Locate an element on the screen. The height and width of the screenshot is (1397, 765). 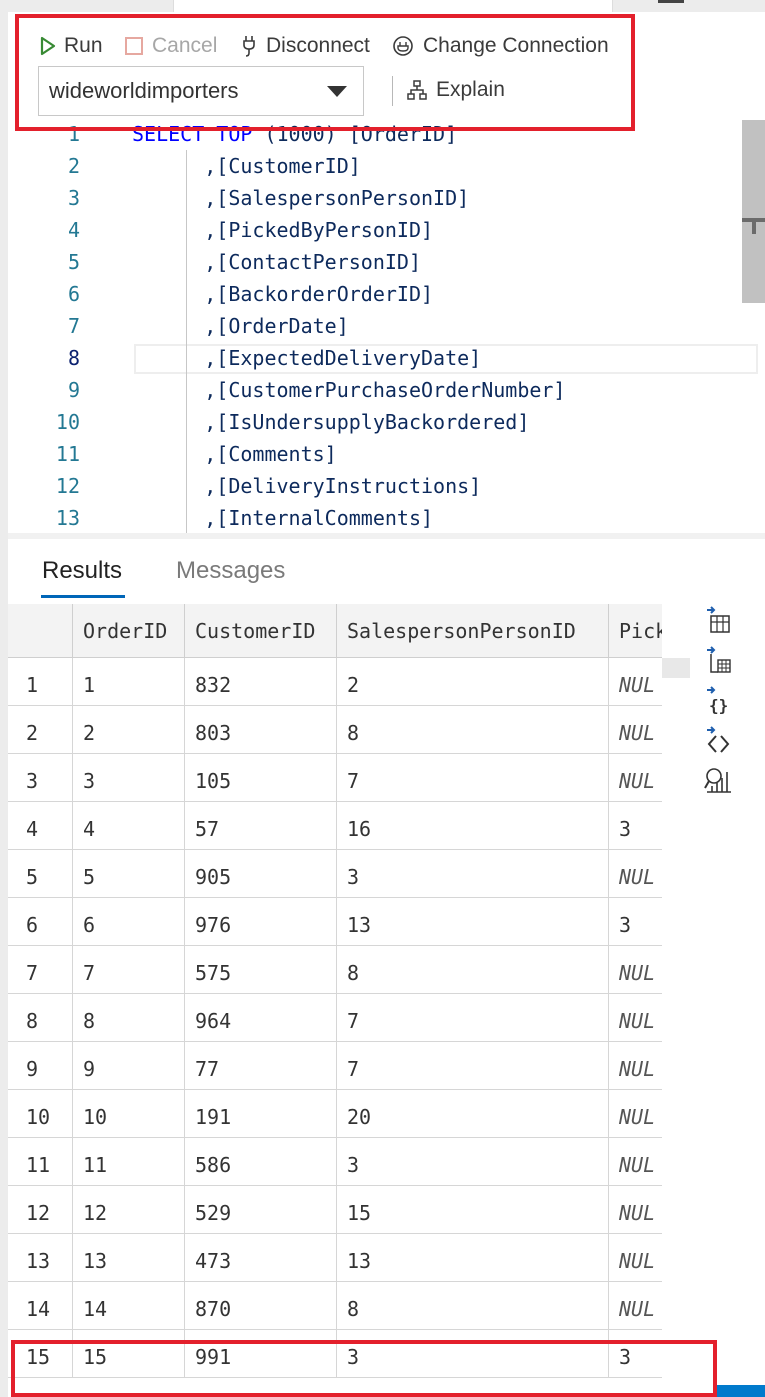
cell-orderid: 11 is located at coordinates (128, 1161).